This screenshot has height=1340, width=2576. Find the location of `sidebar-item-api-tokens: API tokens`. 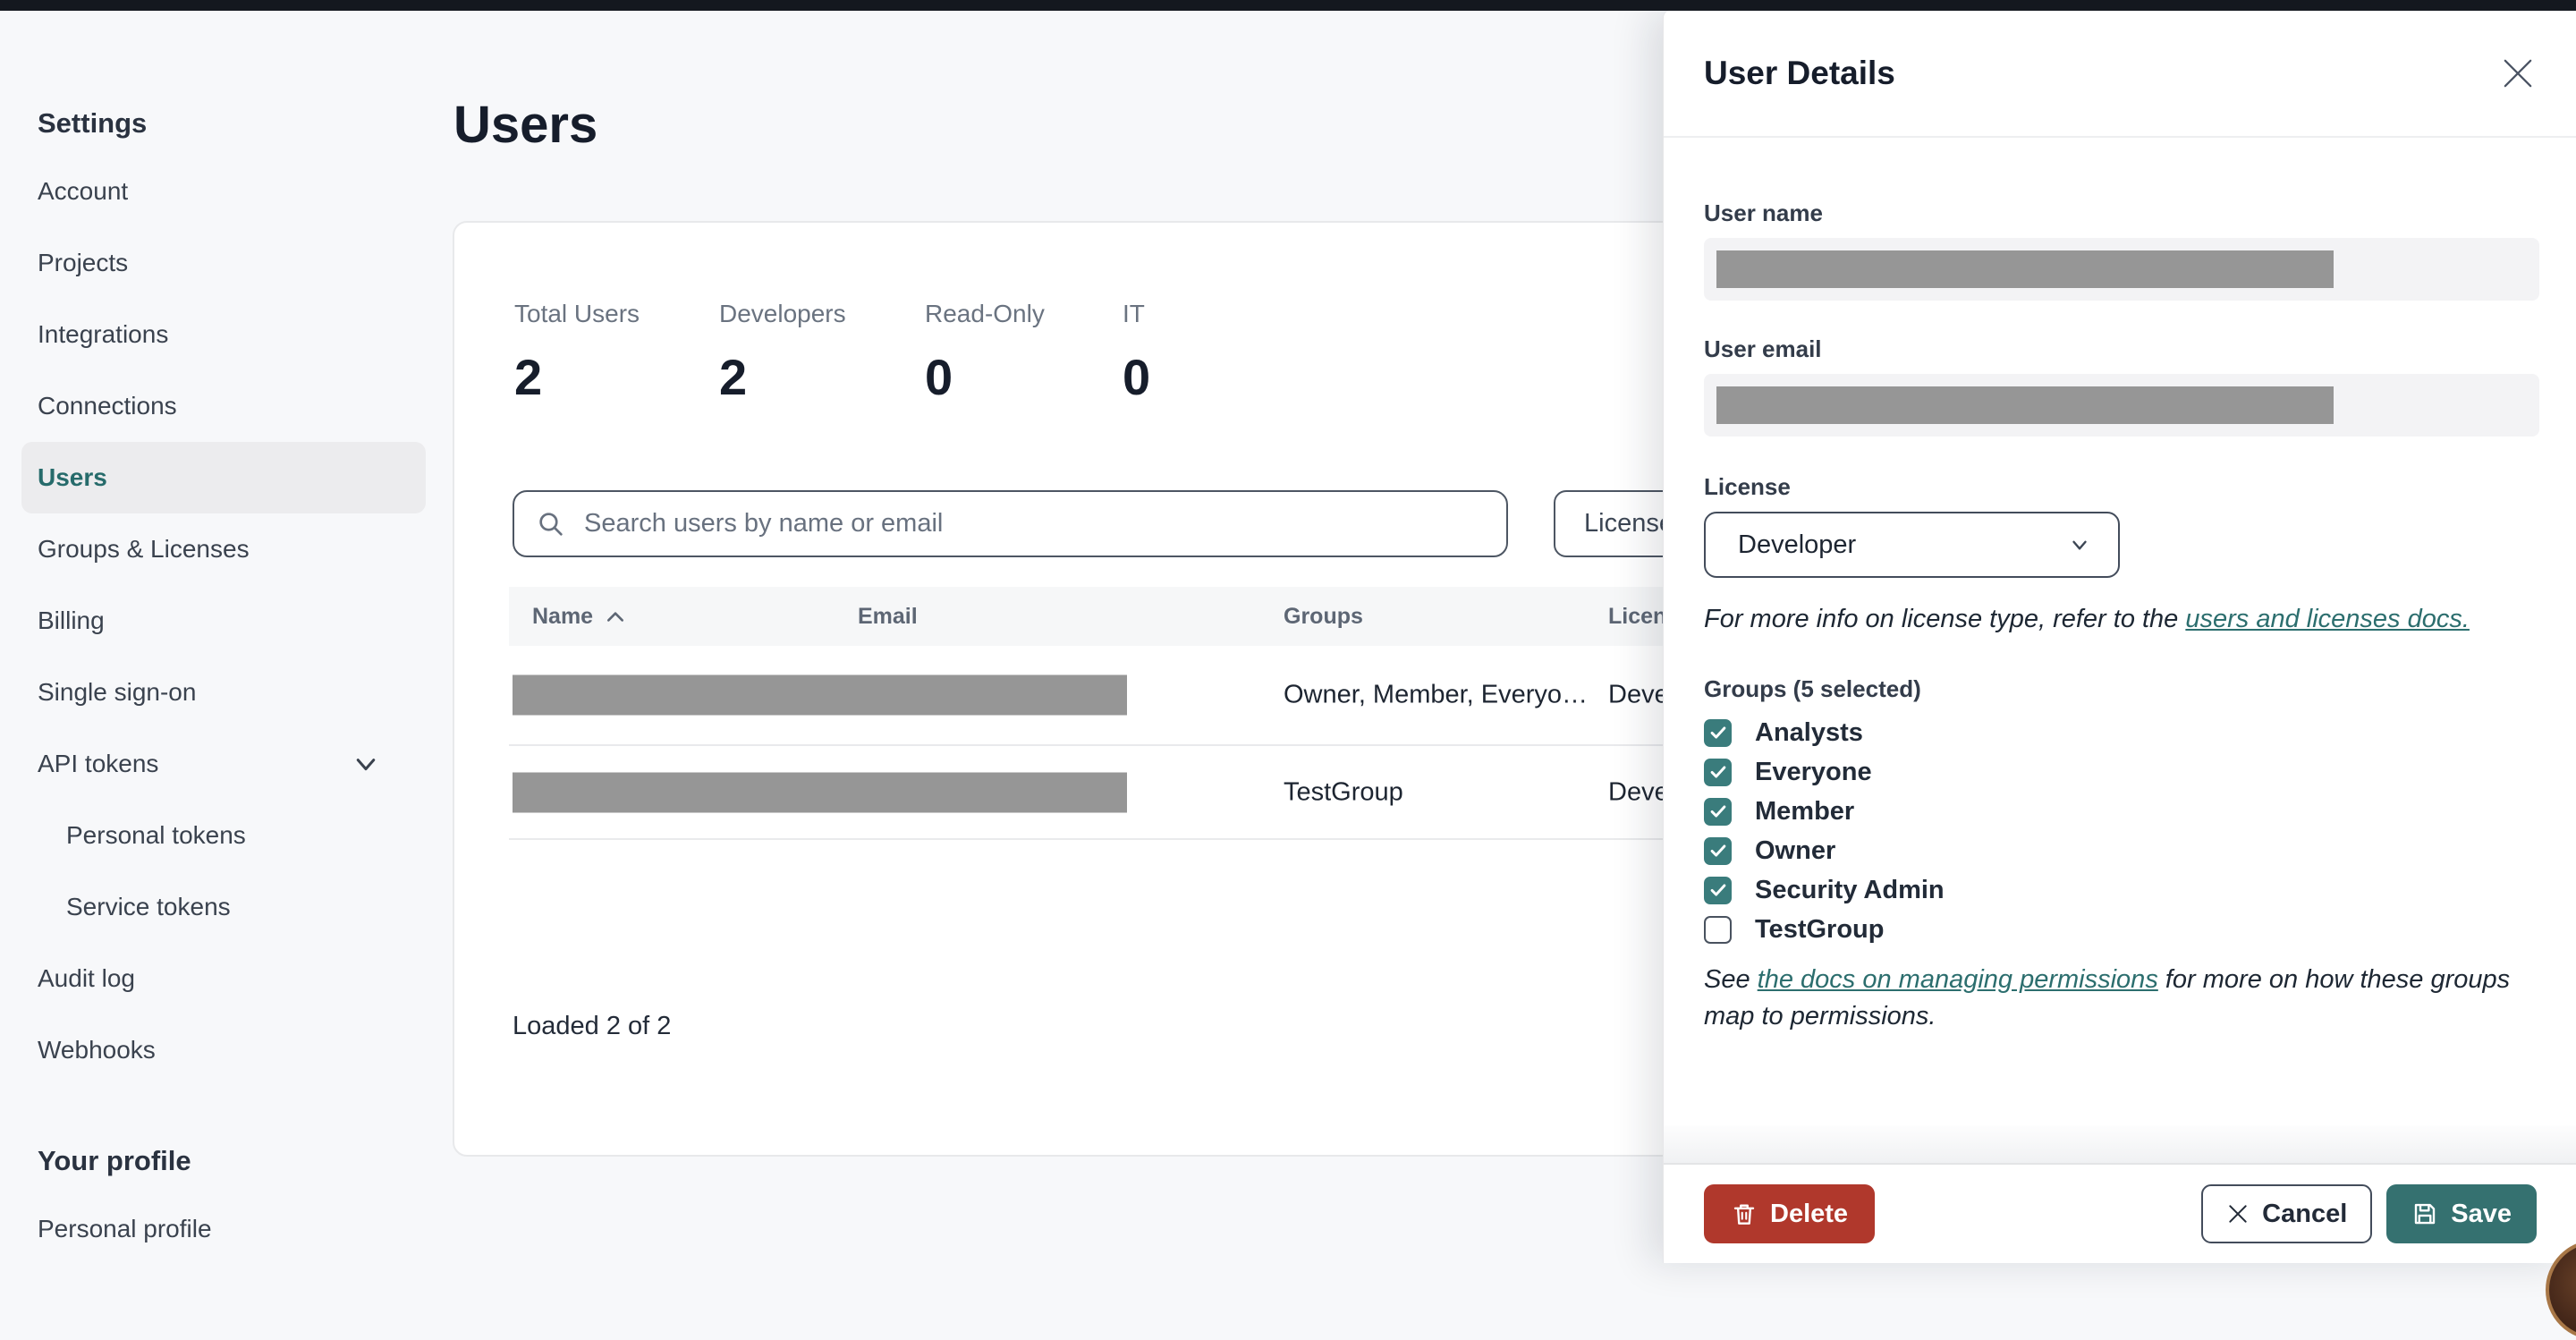

sidebar-item-api-tokens: API tokens is located at coordinates (223, 764).